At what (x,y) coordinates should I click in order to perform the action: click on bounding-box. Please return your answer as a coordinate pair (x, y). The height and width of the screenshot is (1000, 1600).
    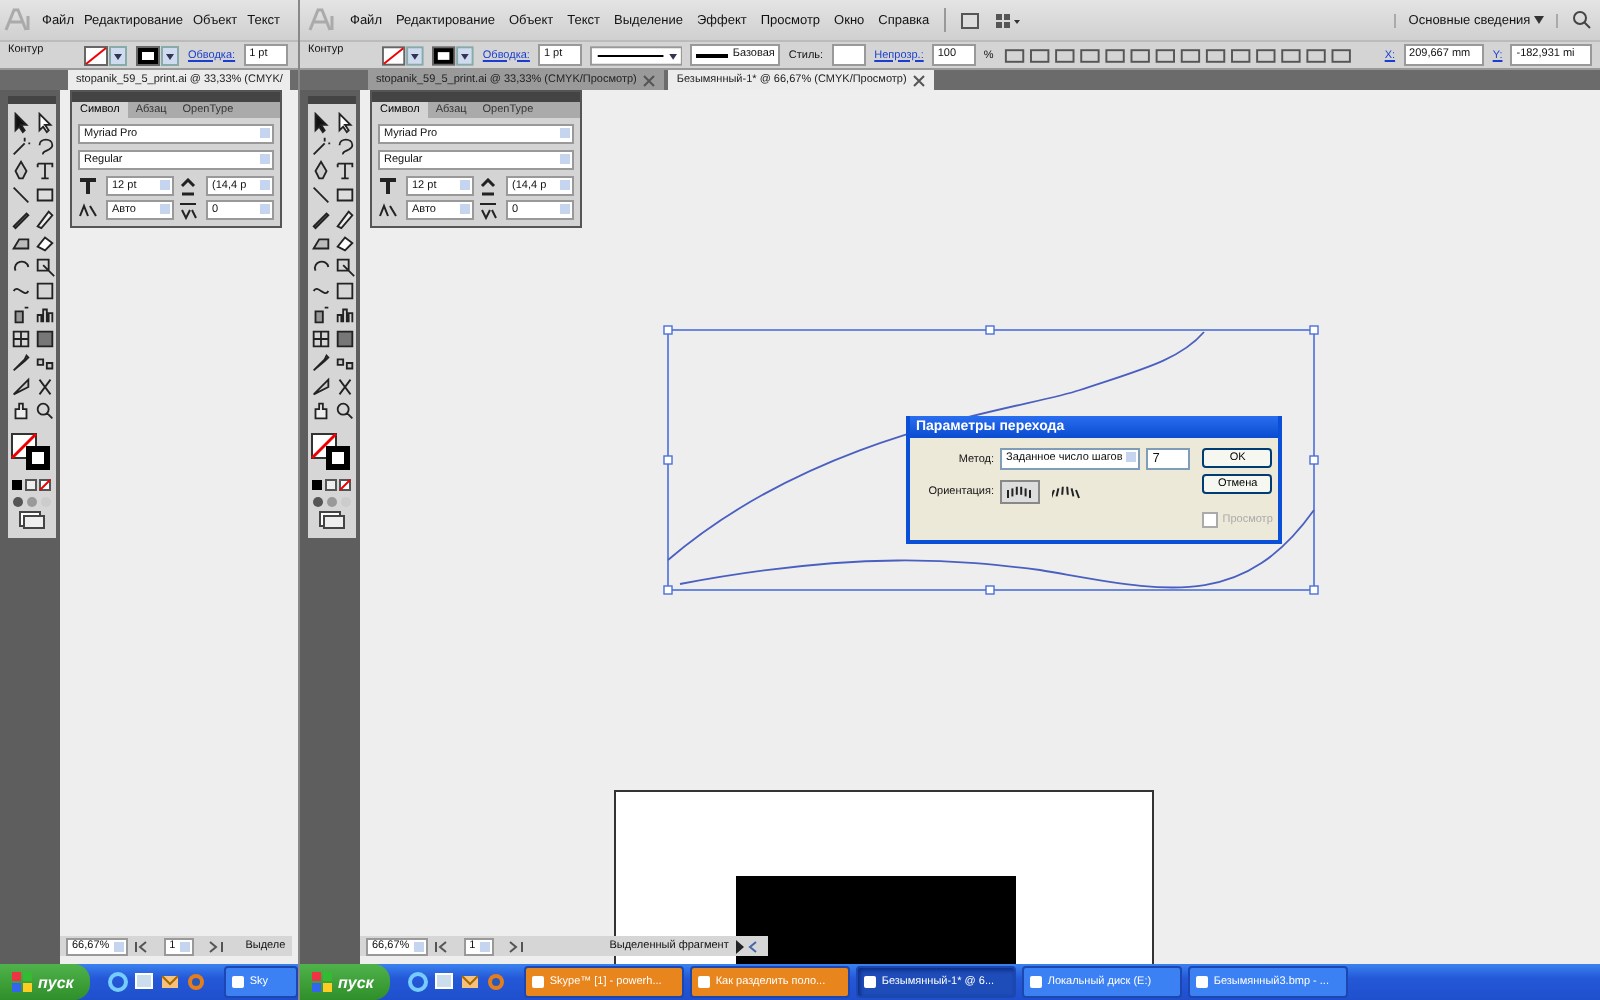
    Looking at the image, I should click on (991, 460).